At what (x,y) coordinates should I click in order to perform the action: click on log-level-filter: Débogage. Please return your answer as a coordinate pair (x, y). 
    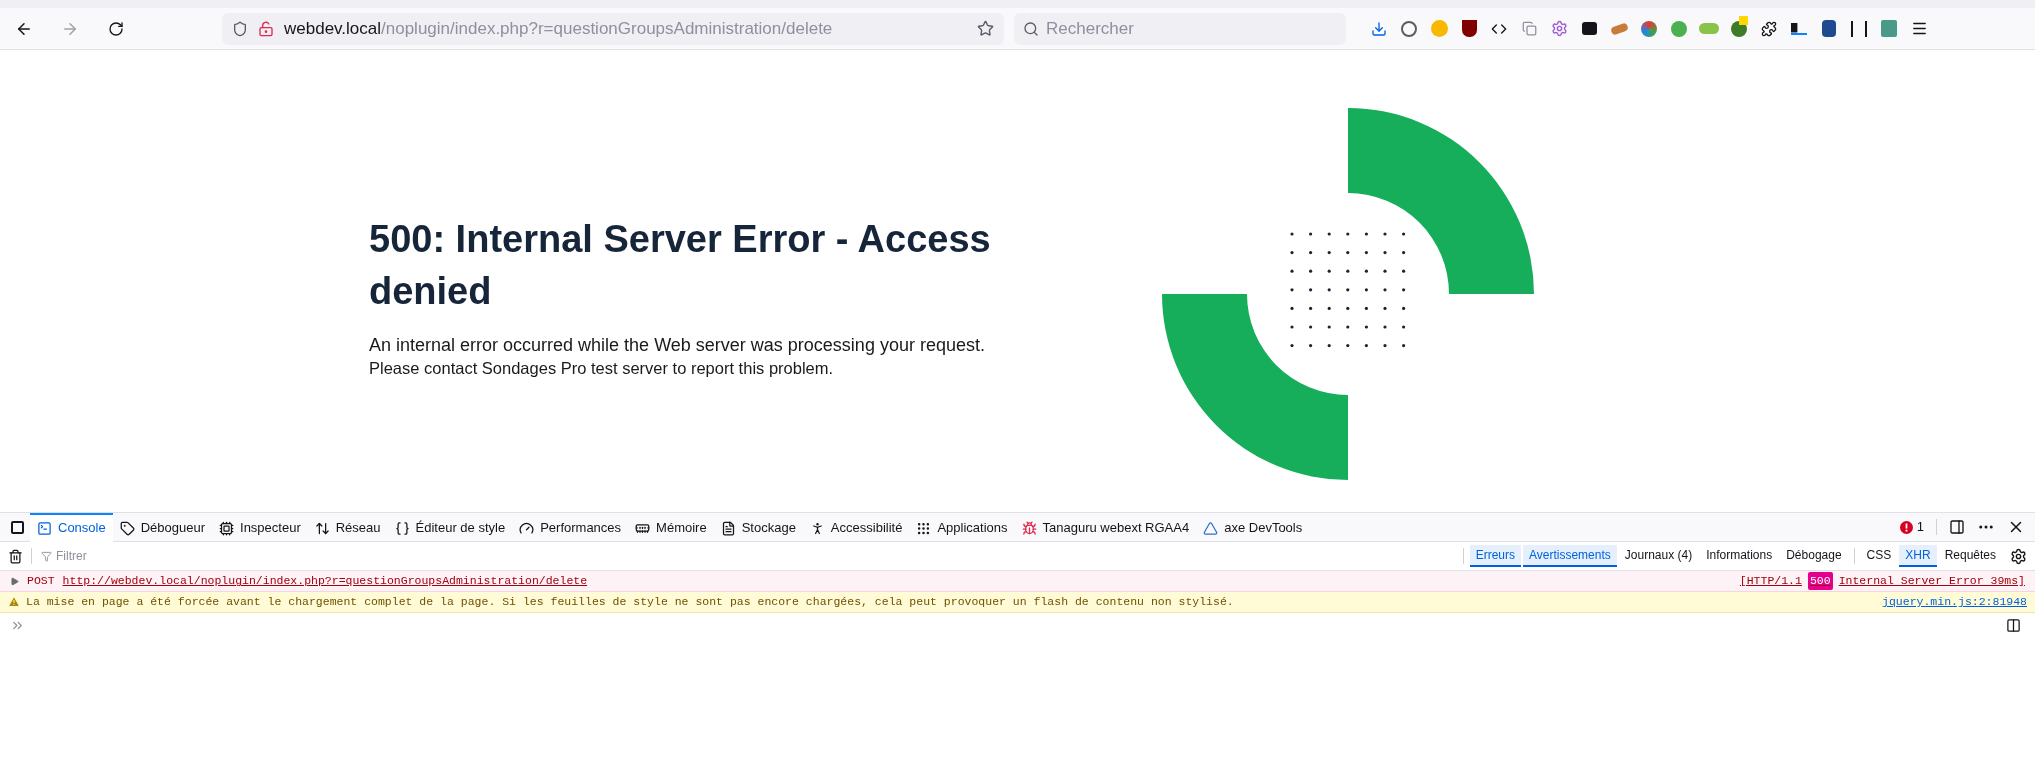
    Looking at the image, I should click on (1814, 556).